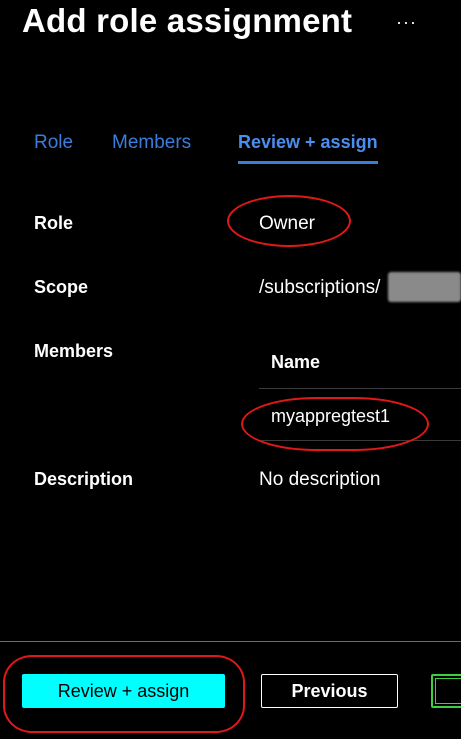 This screenshot has height=739, width=461. What do you see at coordinates (308, 148) in the screenshot?
I see `tab-review-assign: Review + assign` at bounding box center [308, 148].